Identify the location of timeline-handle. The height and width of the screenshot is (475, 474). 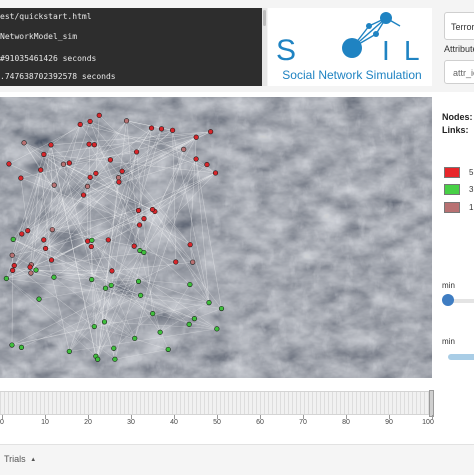
(431, 403).